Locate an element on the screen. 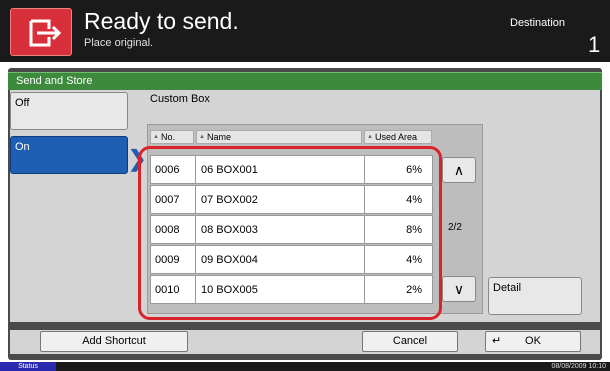 The image size is (610, 371). chevron-up-icon: ∧ is located at coordinates (459, 170).